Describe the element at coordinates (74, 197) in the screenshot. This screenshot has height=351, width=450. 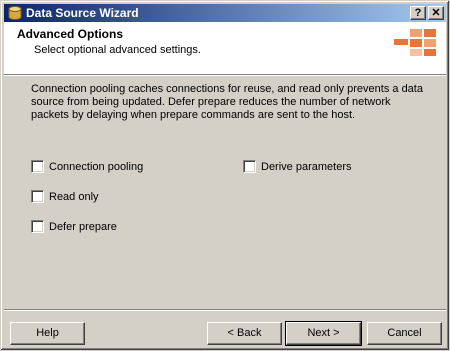
I see `read-only-label: Read only` at that location.